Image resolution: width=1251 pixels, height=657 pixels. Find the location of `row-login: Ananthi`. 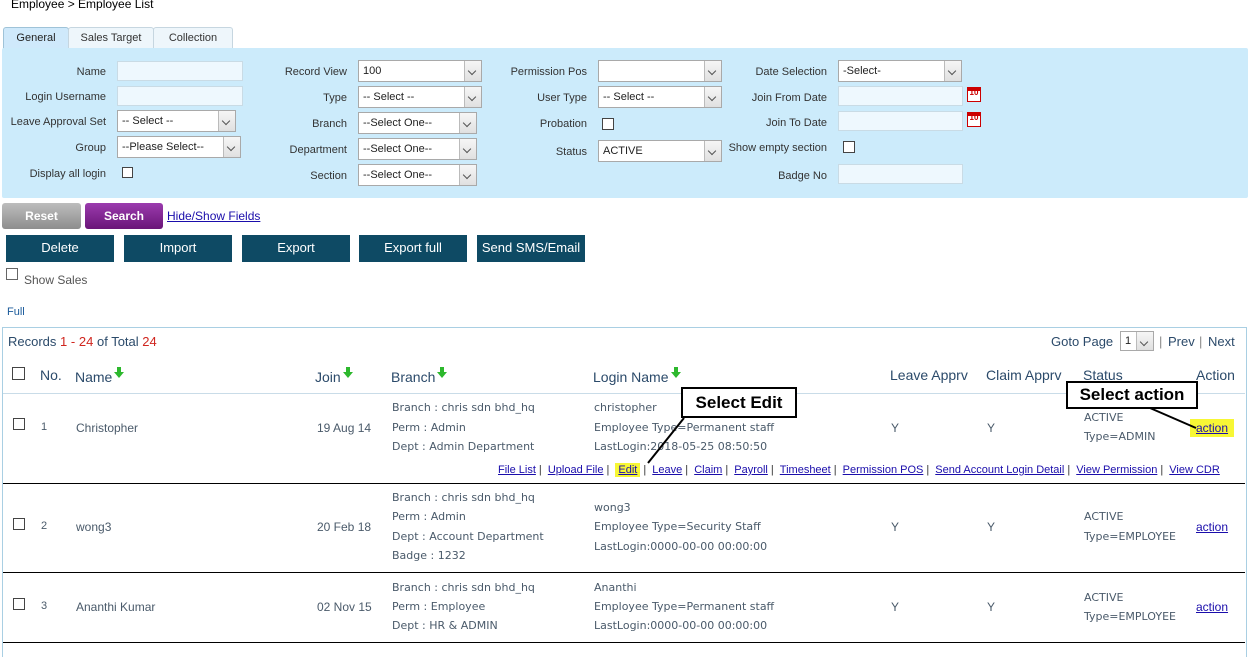

row-login: Ananthi is located at coordinates (615, 587).